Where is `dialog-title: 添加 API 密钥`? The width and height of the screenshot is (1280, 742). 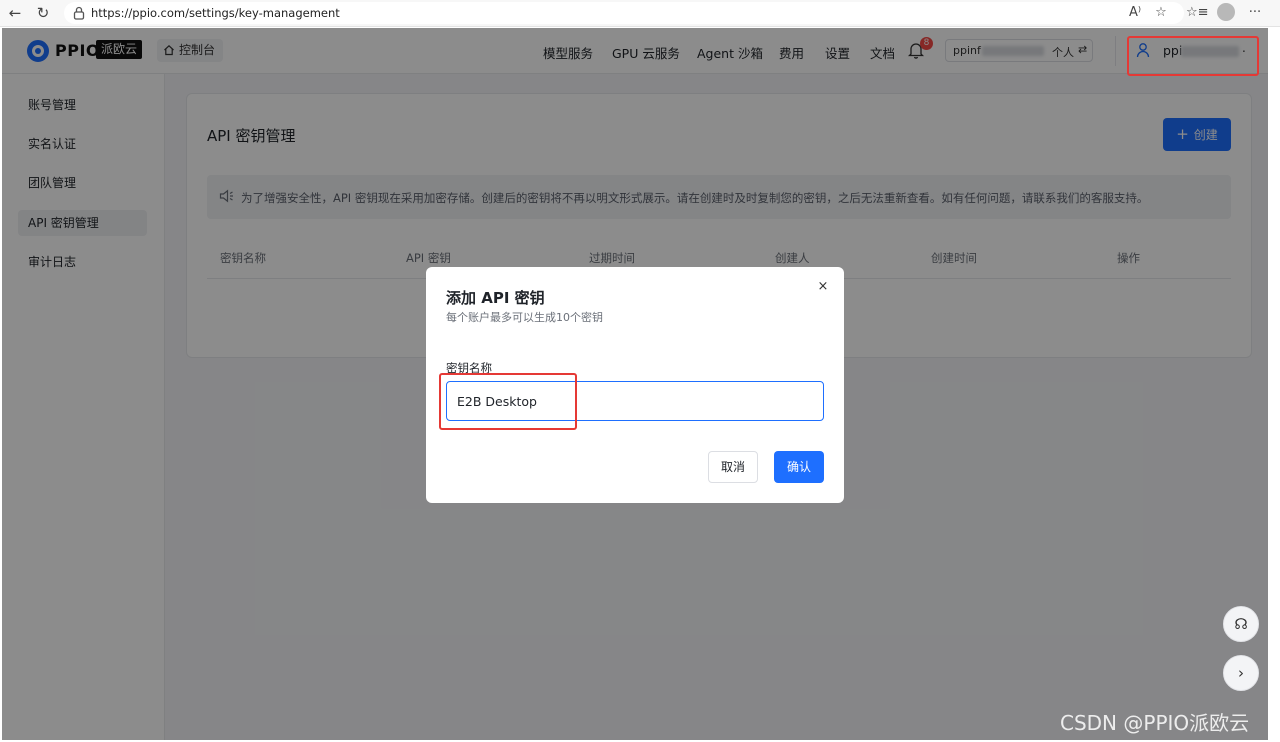
dialog-title: 添加 API 密钥 is located at coordinates (495, 298).